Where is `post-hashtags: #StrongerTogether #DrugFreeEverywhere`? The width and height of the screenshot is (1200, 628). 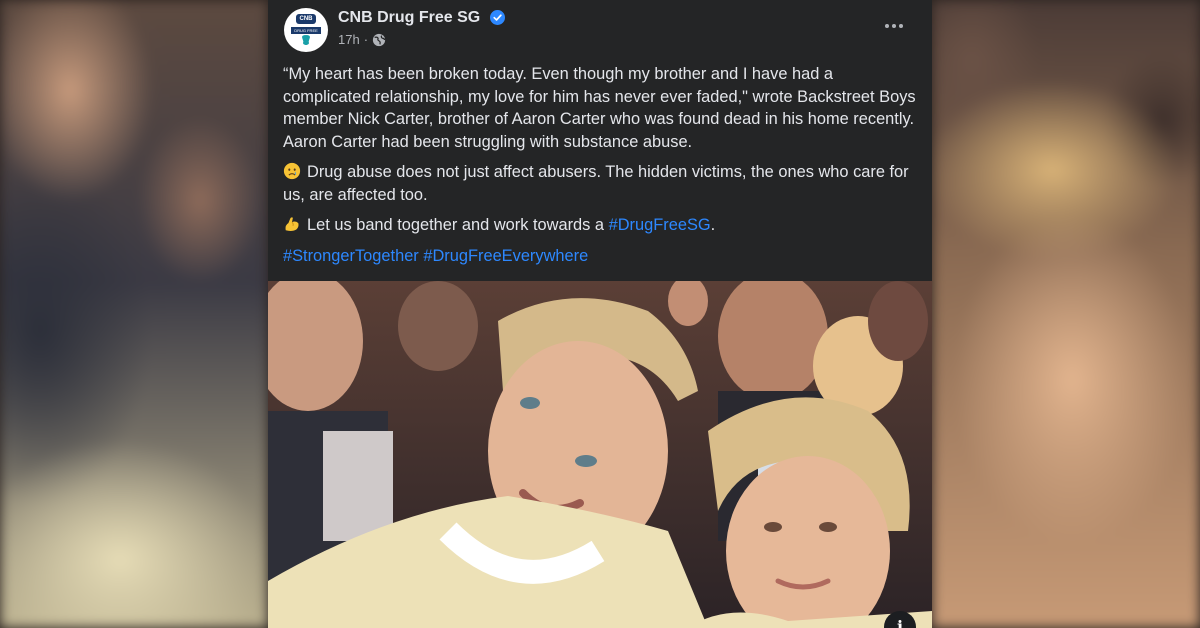
post-hashtags: #StrongerTogether #DrugFreeEverywhere is located at coordinates (603, 256).